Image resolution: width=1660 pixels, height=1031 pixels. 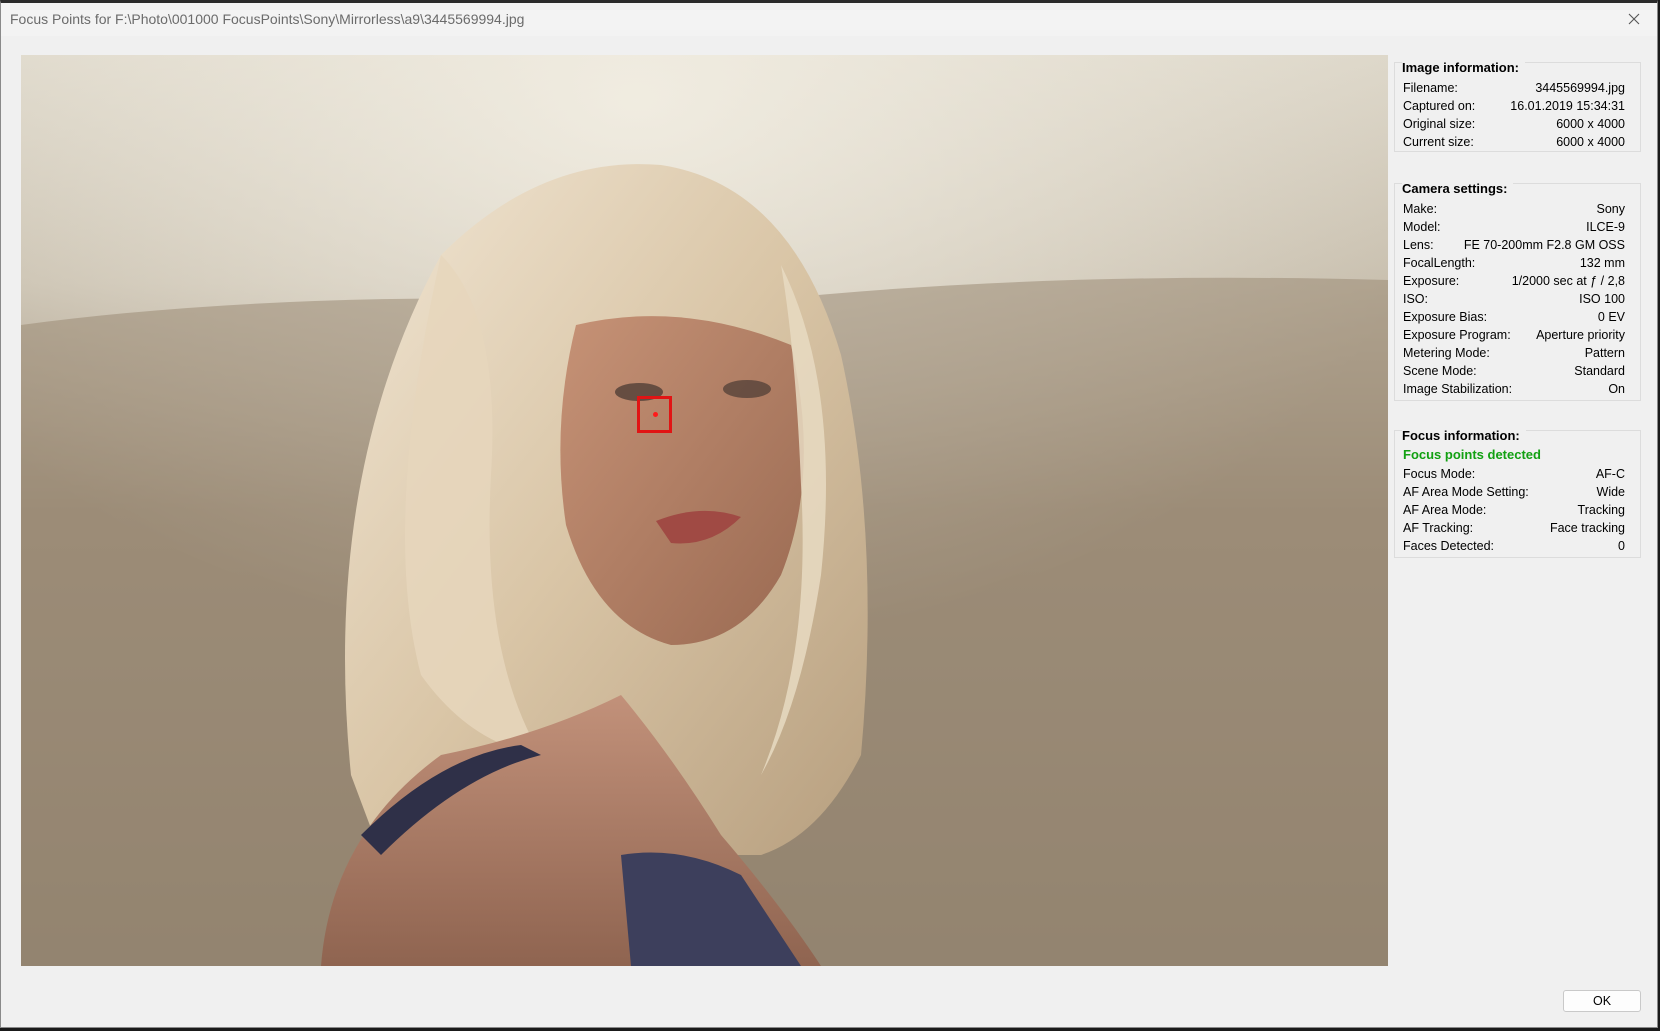 What do you see at coordinates (1438, 142) in the screenshot?
I see `info-label: Current size:` at bounding box center [1438, 142].